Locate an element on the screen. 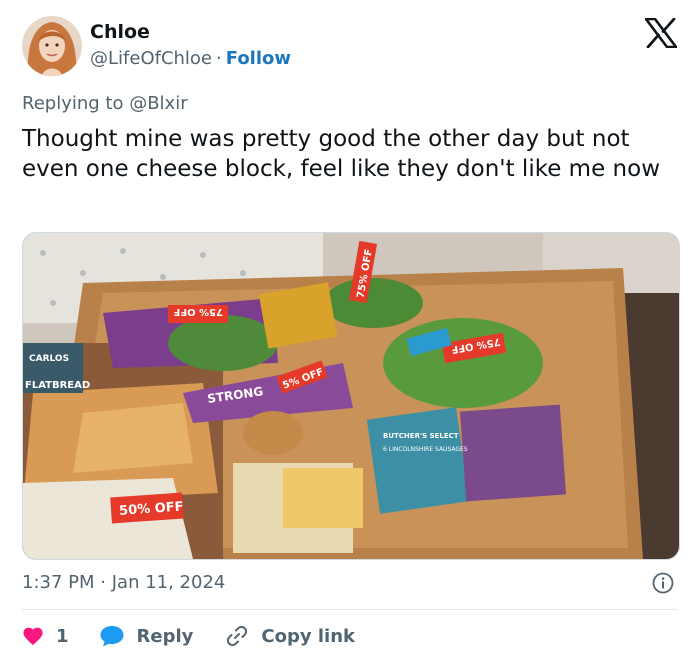  tweet-date: Jan 11, 2024 is located at coordinates (168, 582).